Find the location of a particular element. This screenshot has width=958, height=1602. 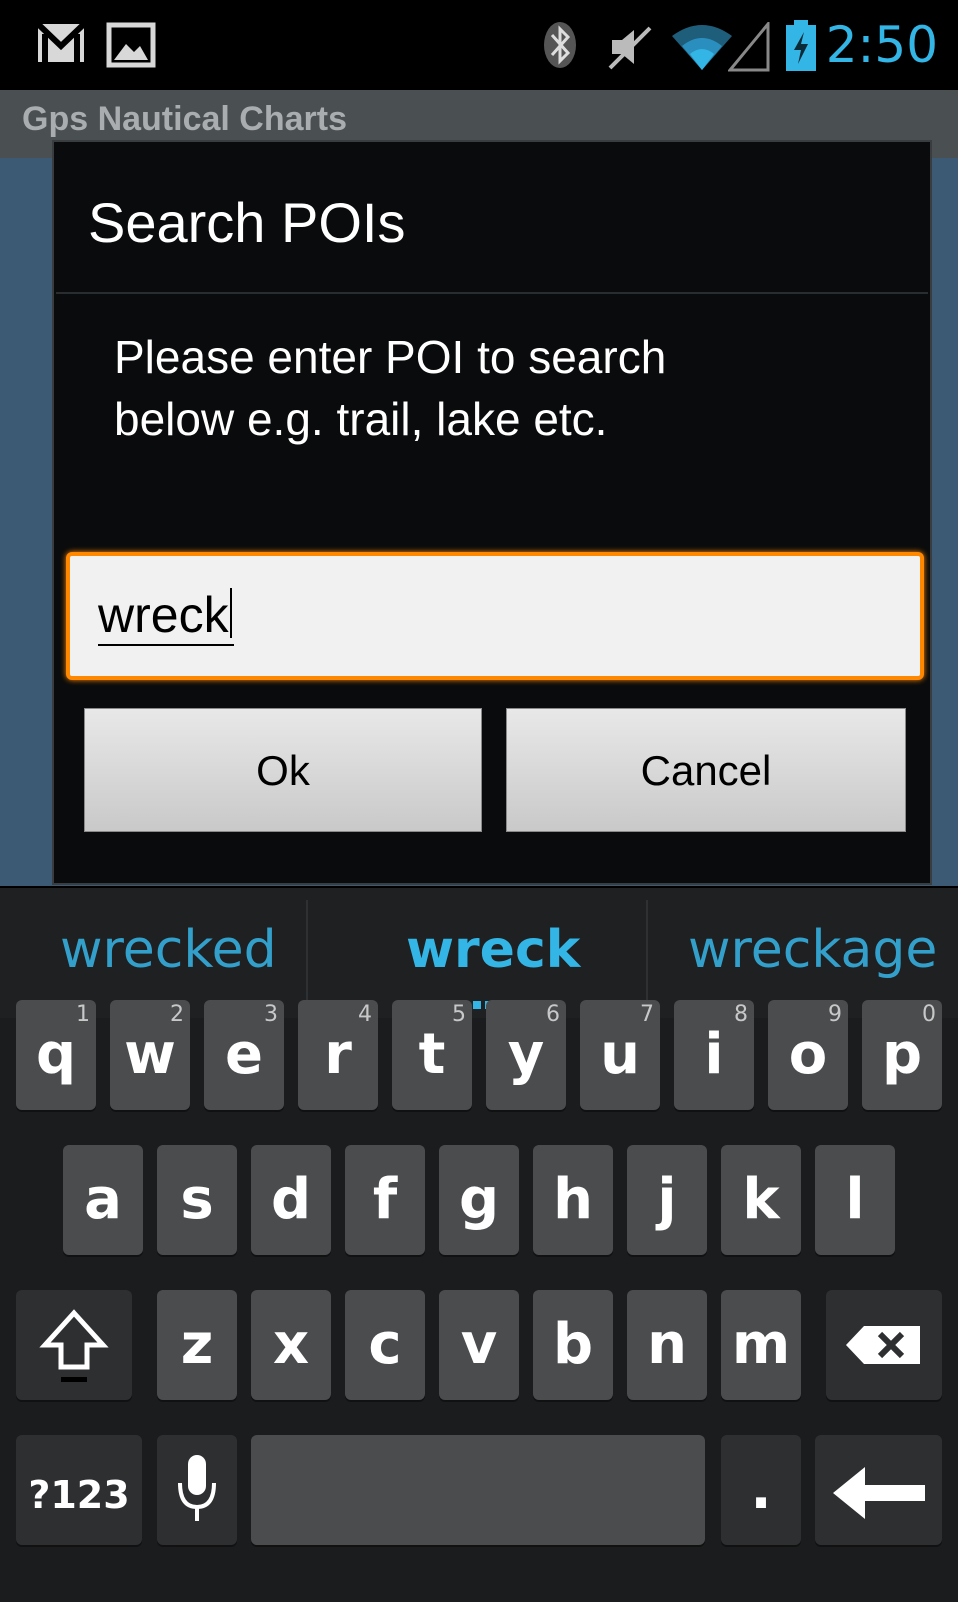

key-a: a is located at coordinates (103, 1200).